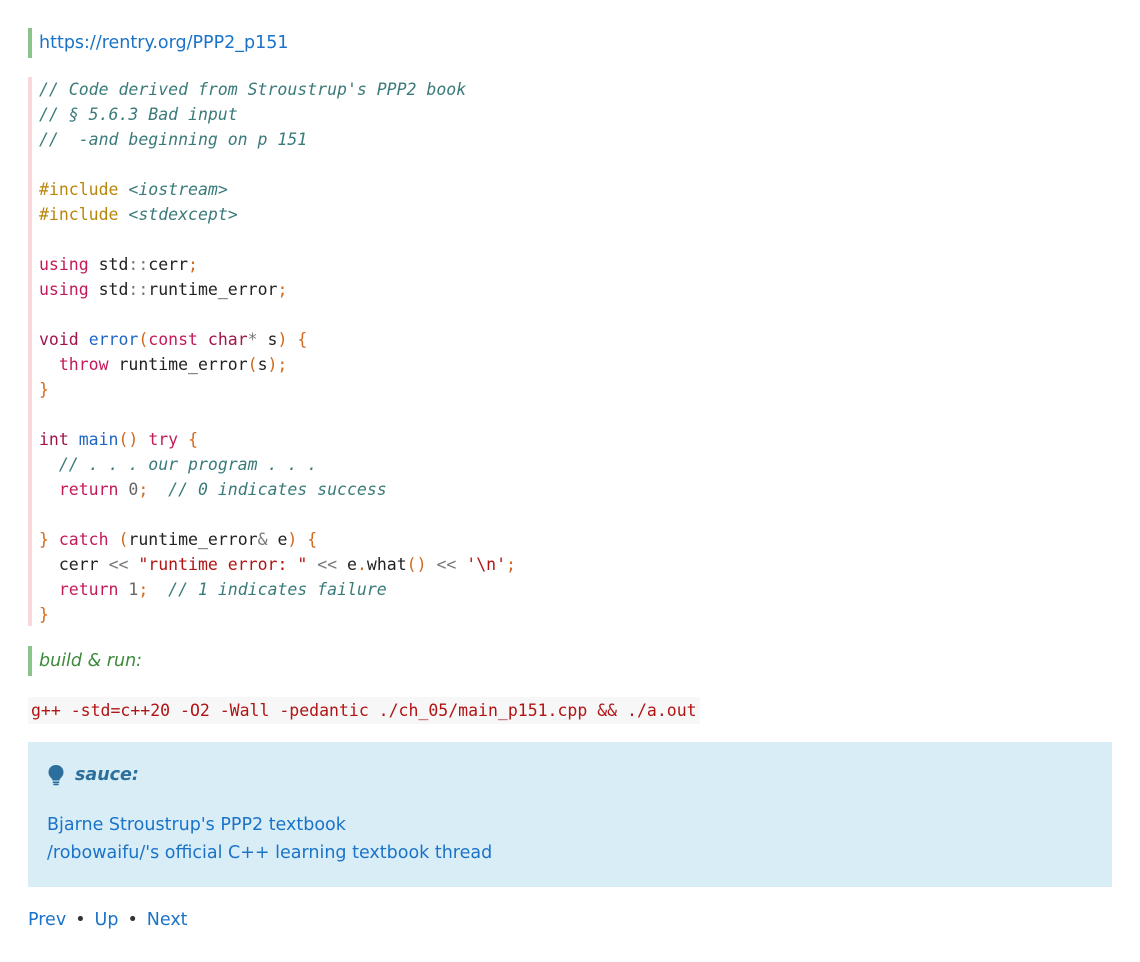  I want to click on code-line: void error(const char* s) {, so click(277, 339).